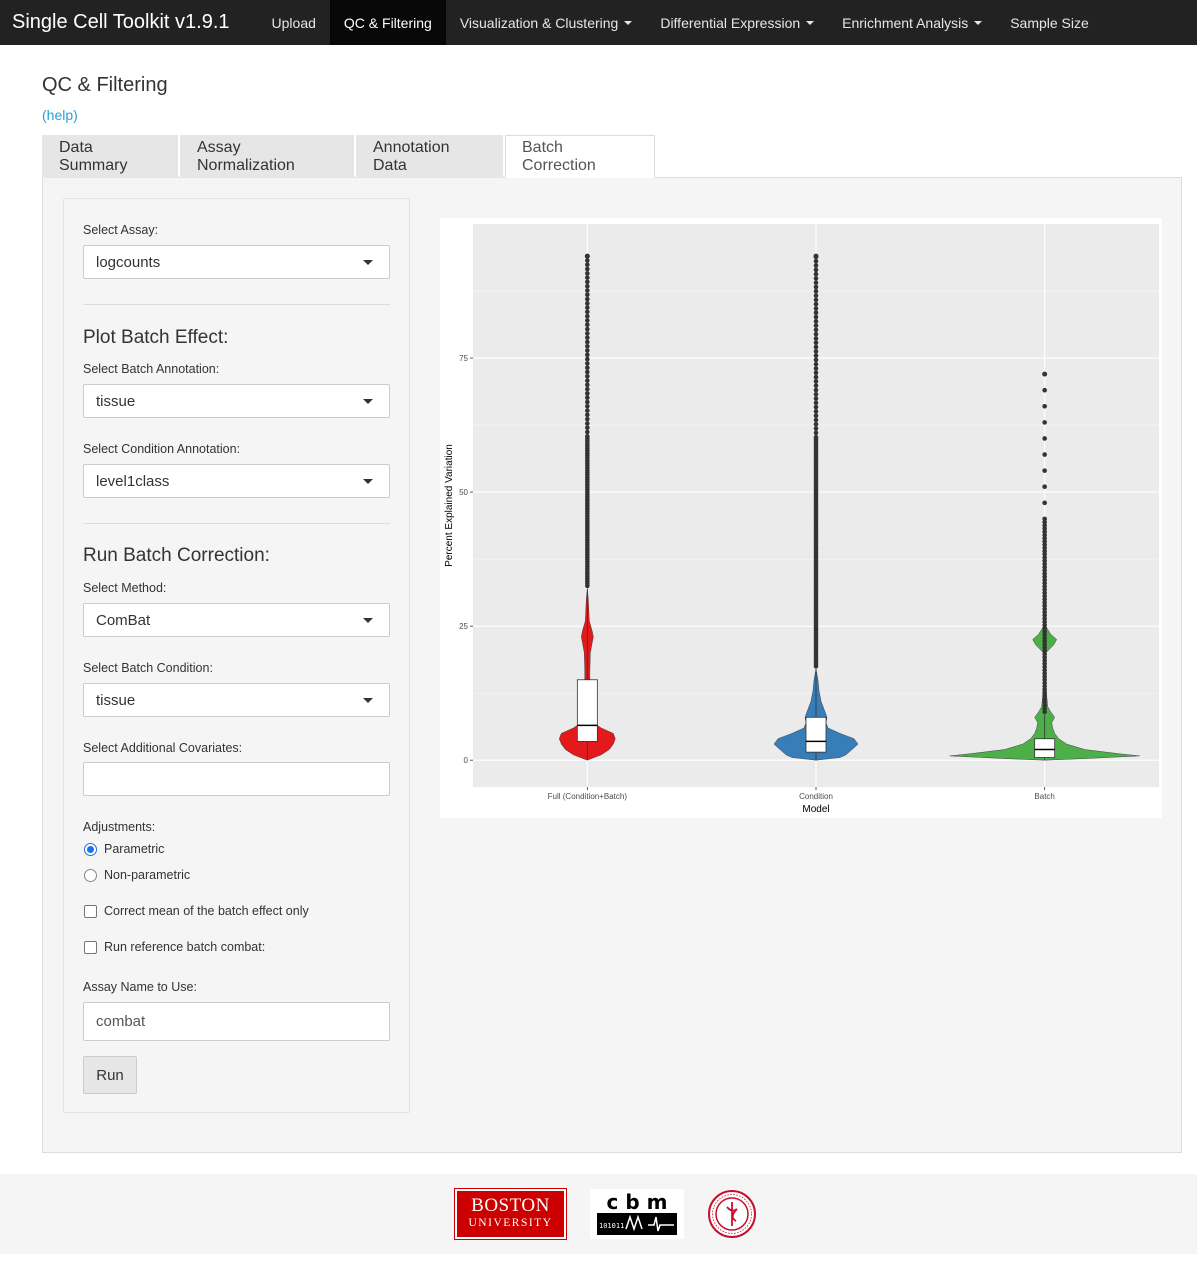 The width and height of the screenshot is (1197, 1270). Describe the element at coordinates (148, 668) in the screenshot. I see `batch-condition-label: Select Batch Condition:` at that location.